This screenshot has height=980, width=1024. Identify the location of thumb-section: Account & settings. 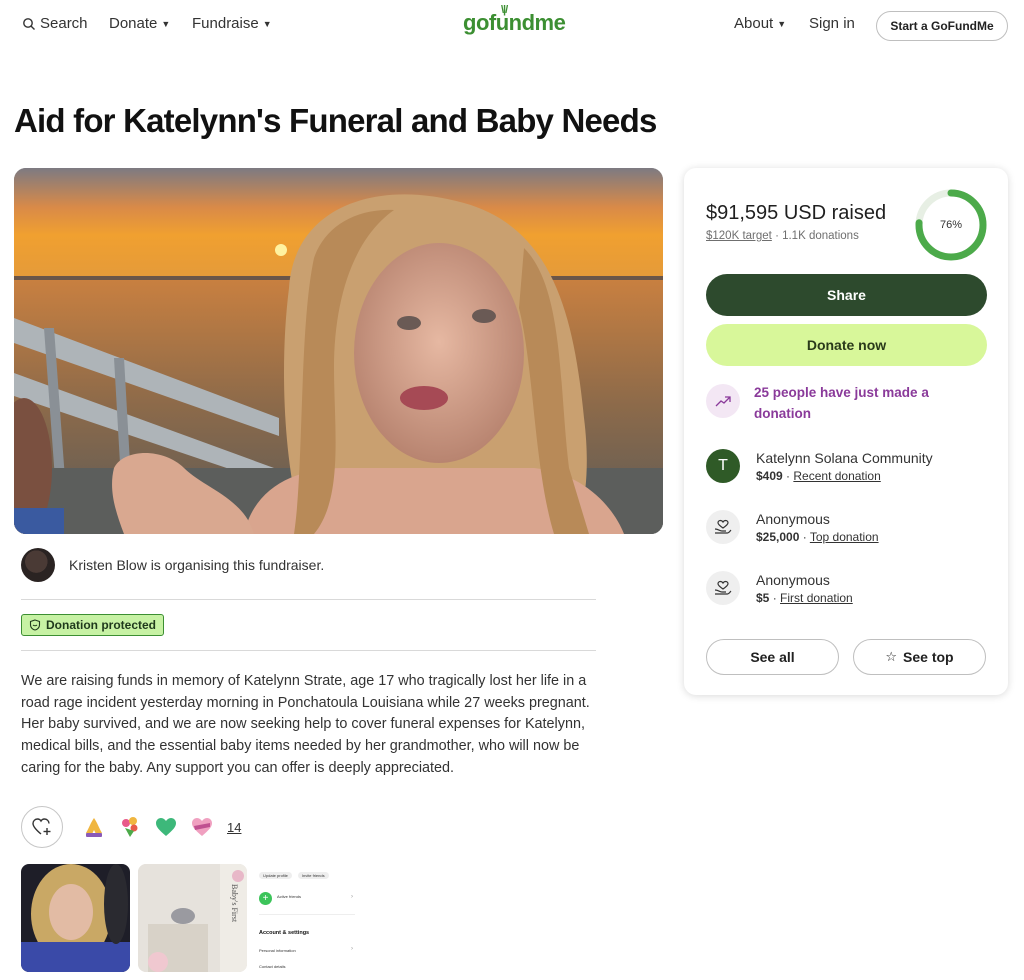
(284, 933).